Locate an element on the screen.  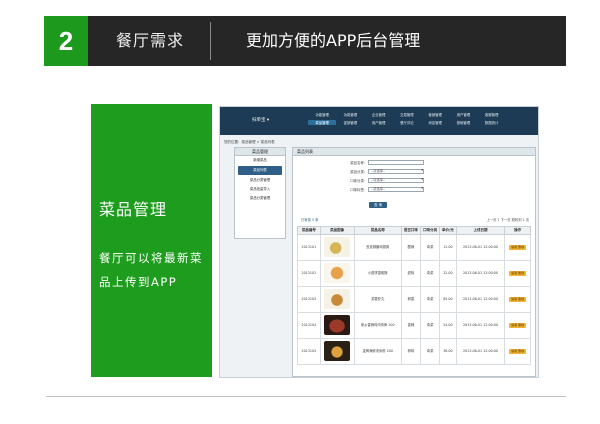
dish-taste: 酸辣 is located at coordinates (410, 247).